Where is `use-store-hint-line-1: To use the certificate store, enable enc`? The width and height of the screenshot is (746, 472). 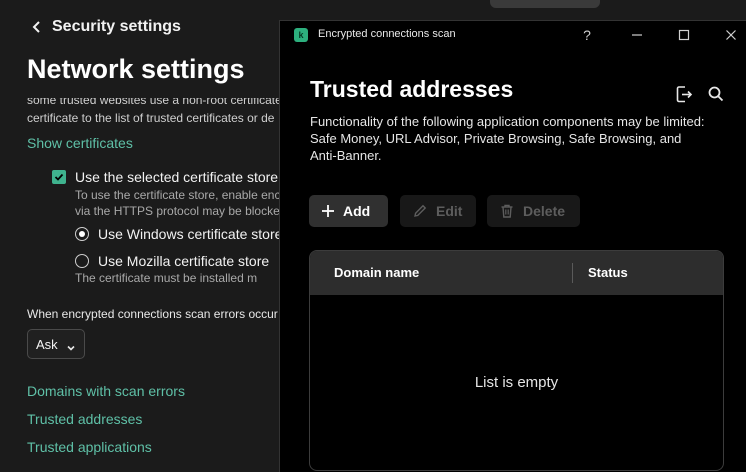
use-store-hint-line-1: To use the certificate store, enable enc is located at coordinates (177, 195).